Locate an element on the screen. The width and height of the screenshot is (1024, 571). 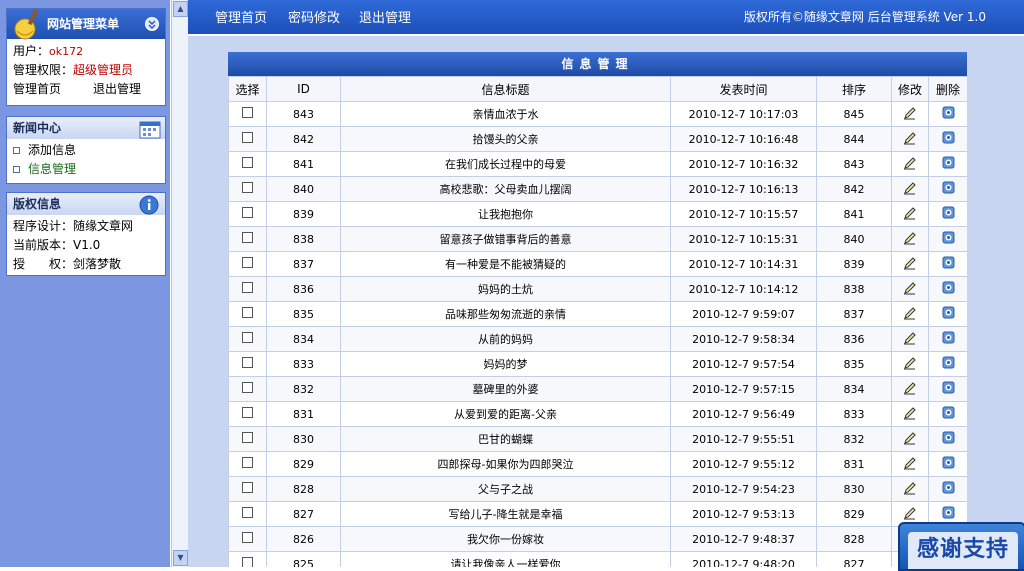
row-title: 写给儿子-降生就是幸福 is located at coordinates (505, 514).